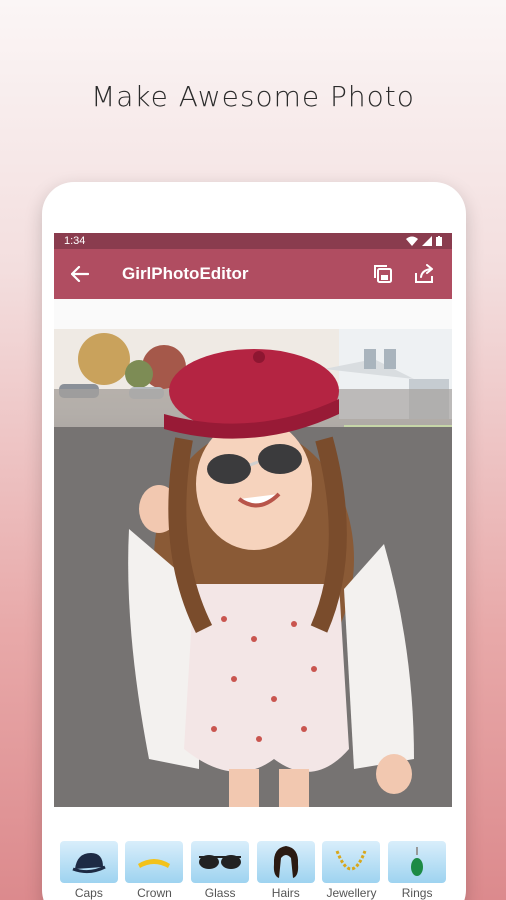 The height and width of the screenshot is (900, 506). Describe the element at coordinates (154, 893) in the screenshot. I see `tool-label: Crown` at that location.